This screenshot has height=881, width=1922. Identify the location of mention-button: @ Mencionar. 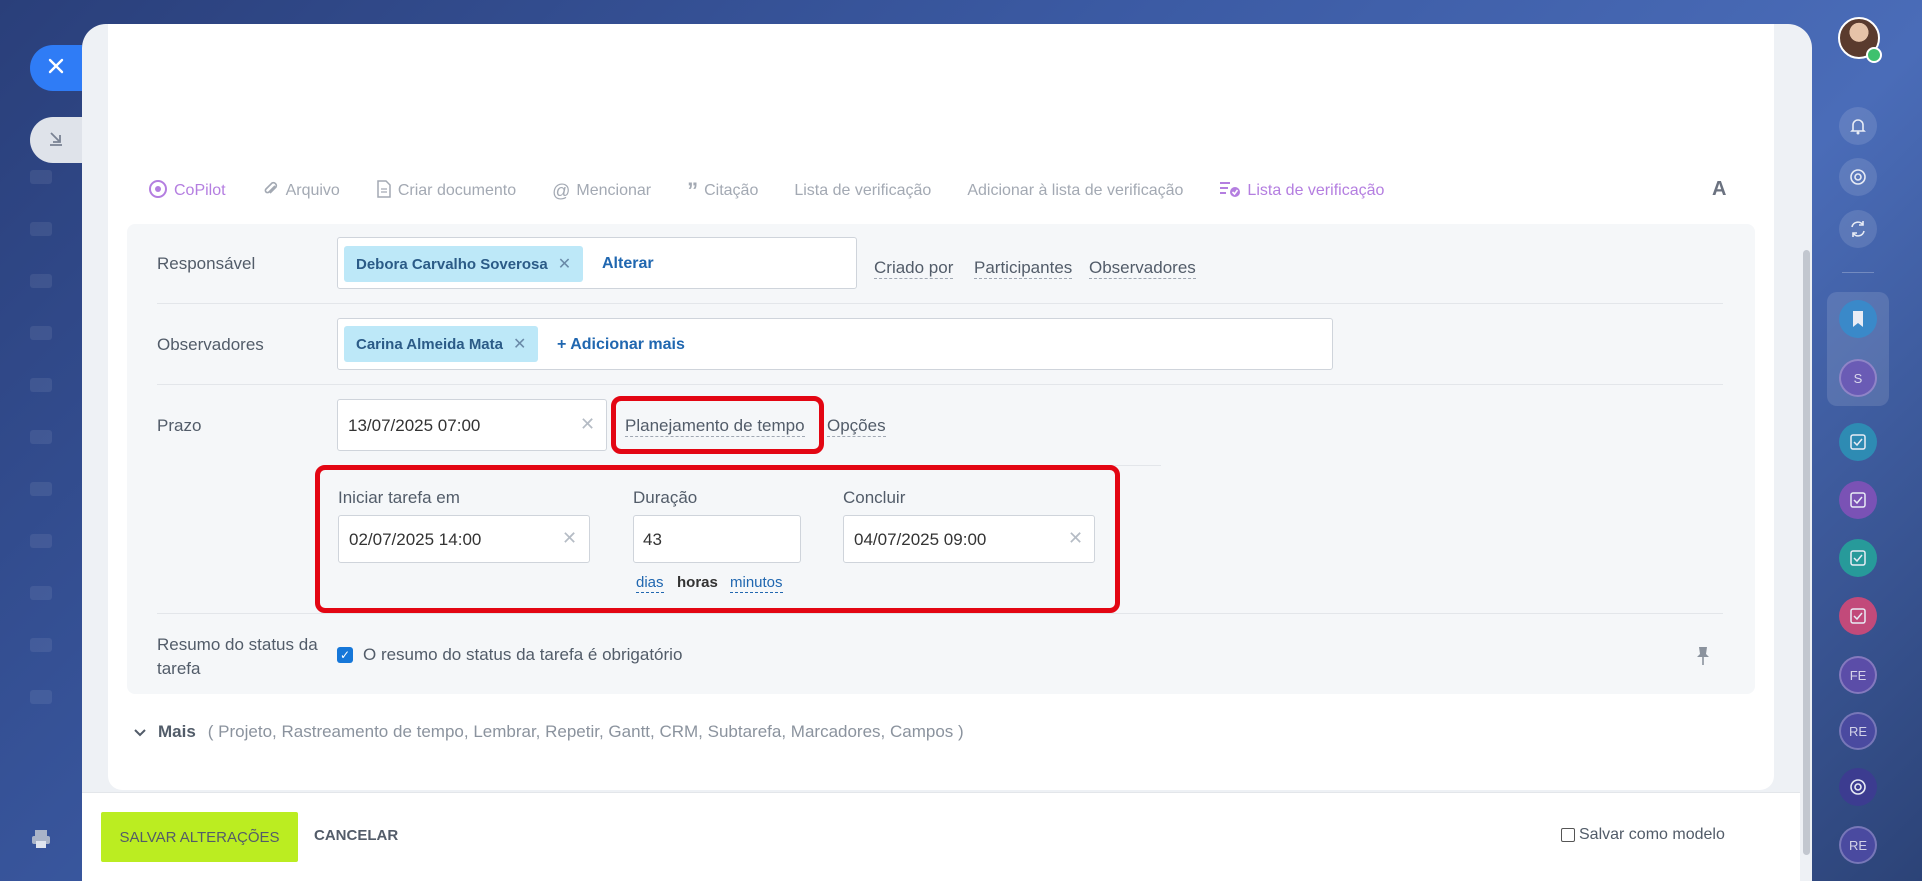
(601, 191).